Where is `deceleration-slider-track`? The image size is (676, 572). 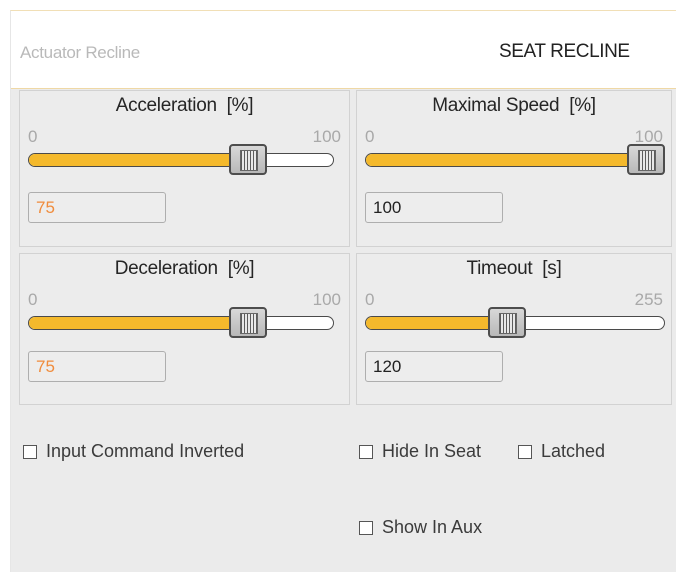 deceleration-slider-track is located at coordinates (181, 323).